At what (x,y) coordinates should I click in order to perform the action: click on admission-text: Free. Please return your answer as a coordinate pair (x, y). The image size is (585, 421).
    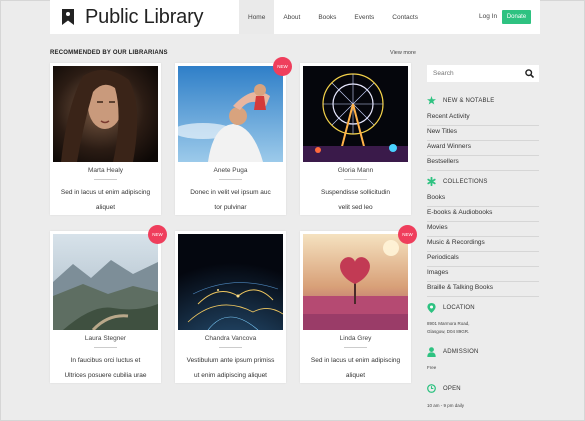
    Looking at the image, I should click on (432, 367).